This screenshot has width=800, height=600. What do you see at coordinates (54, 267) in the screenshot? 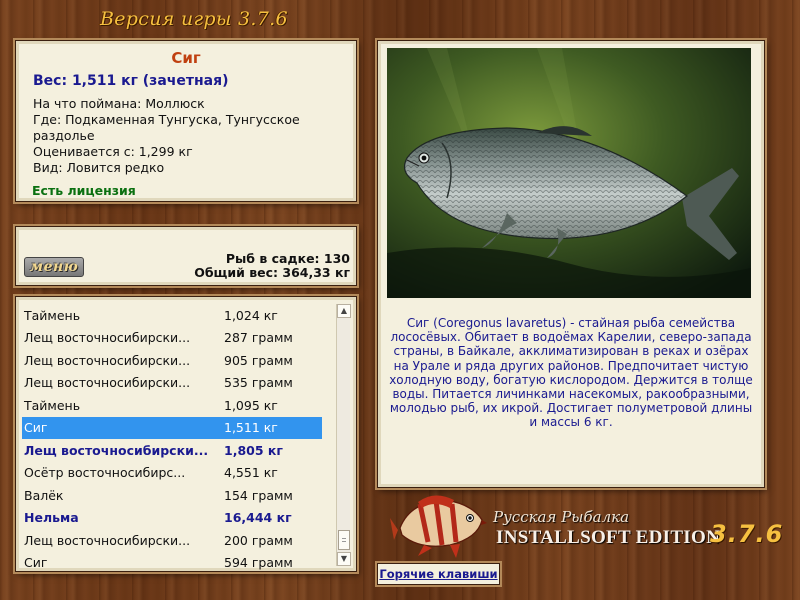
I see `menu-button: меню` at bounding box center [54, 267].